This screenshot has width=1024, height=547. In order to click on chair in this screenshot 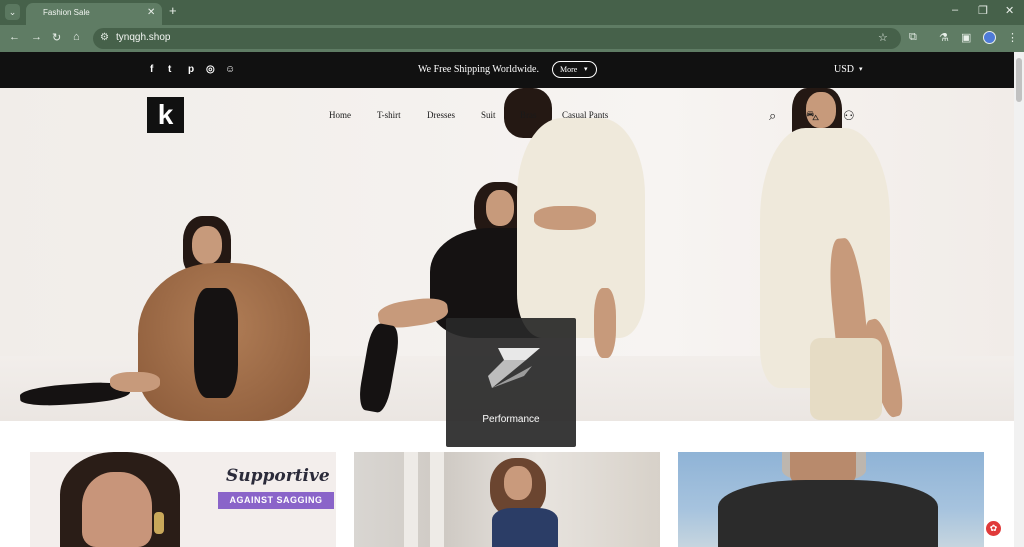, I will do `click(846, 379)`.